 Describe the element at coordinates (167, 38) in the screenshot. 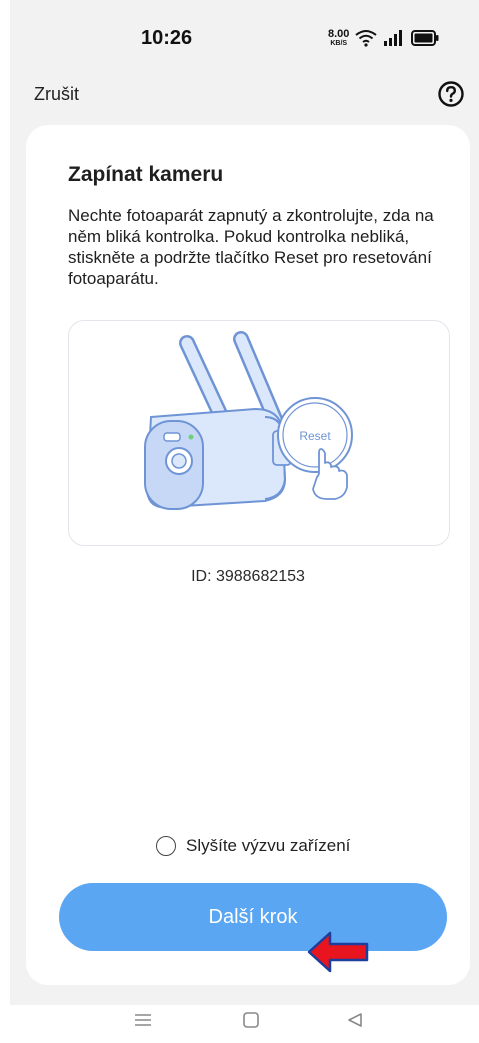

I see `status-time: 10:26` at that location.